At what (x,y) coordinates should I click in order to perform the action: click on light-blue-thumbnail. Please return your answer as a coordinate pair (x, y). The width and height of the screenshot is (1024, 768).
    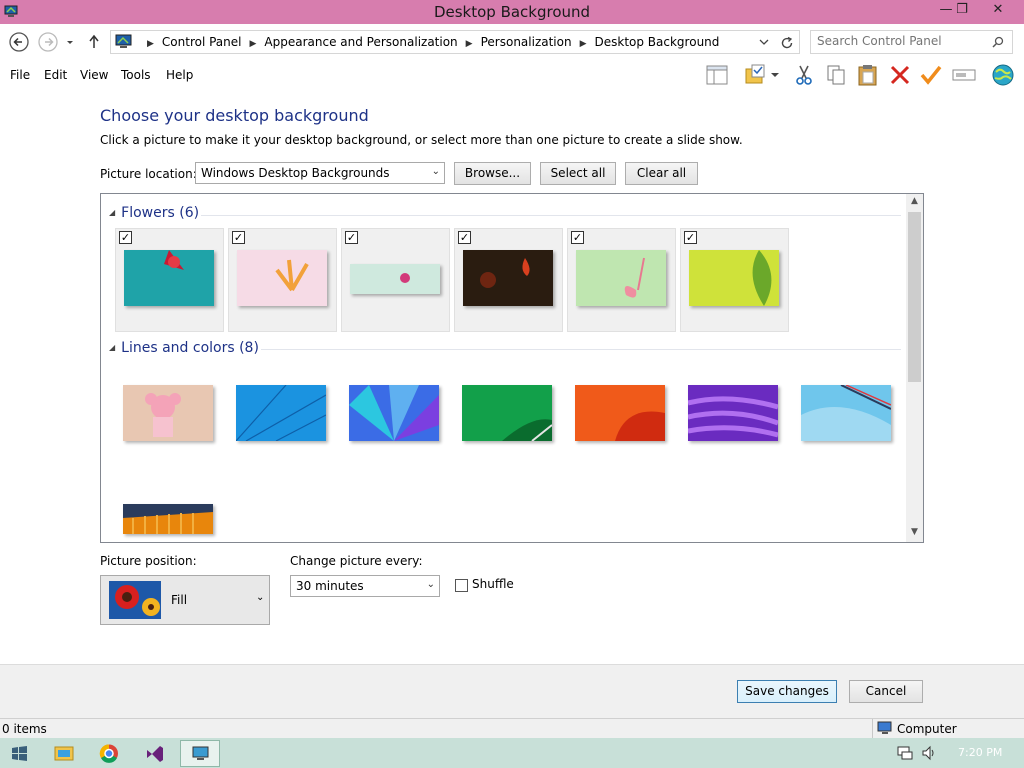
    Looking at the image, I should click on (846, 413).